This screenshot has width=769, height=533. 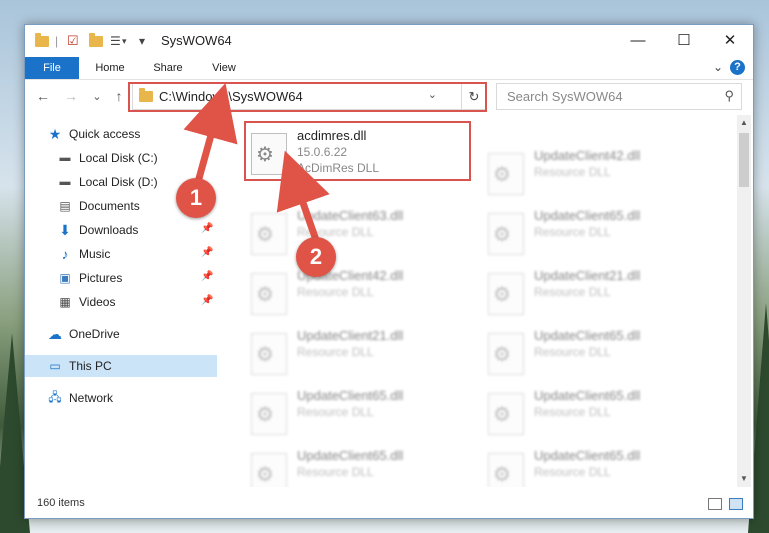 What do you see at coordinates (256, 162) in the screenshot?
I see `annotation-arrows` at bounding box center [256, 162].